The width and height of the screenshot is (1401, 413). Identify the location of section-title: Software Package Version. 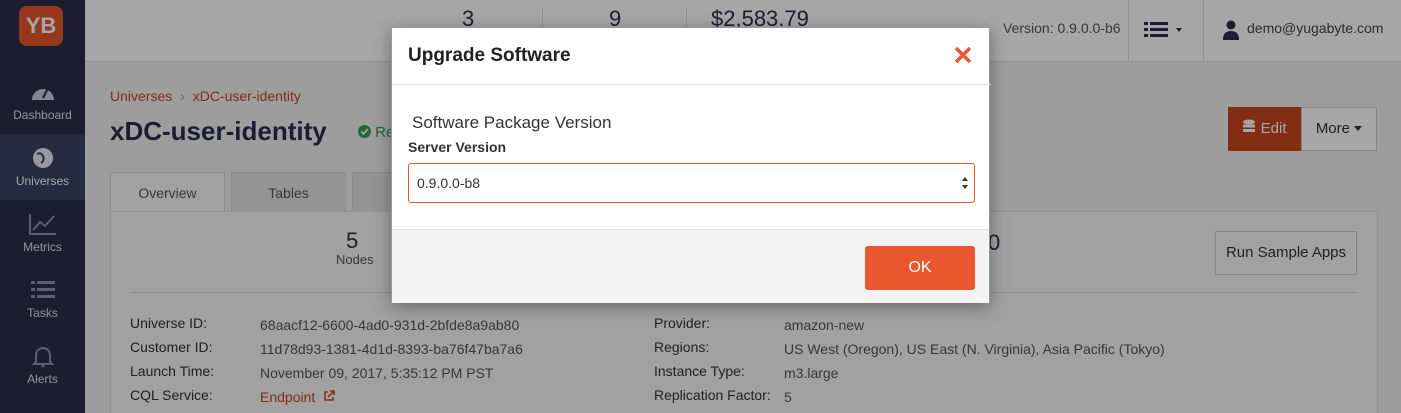
(512, 122).